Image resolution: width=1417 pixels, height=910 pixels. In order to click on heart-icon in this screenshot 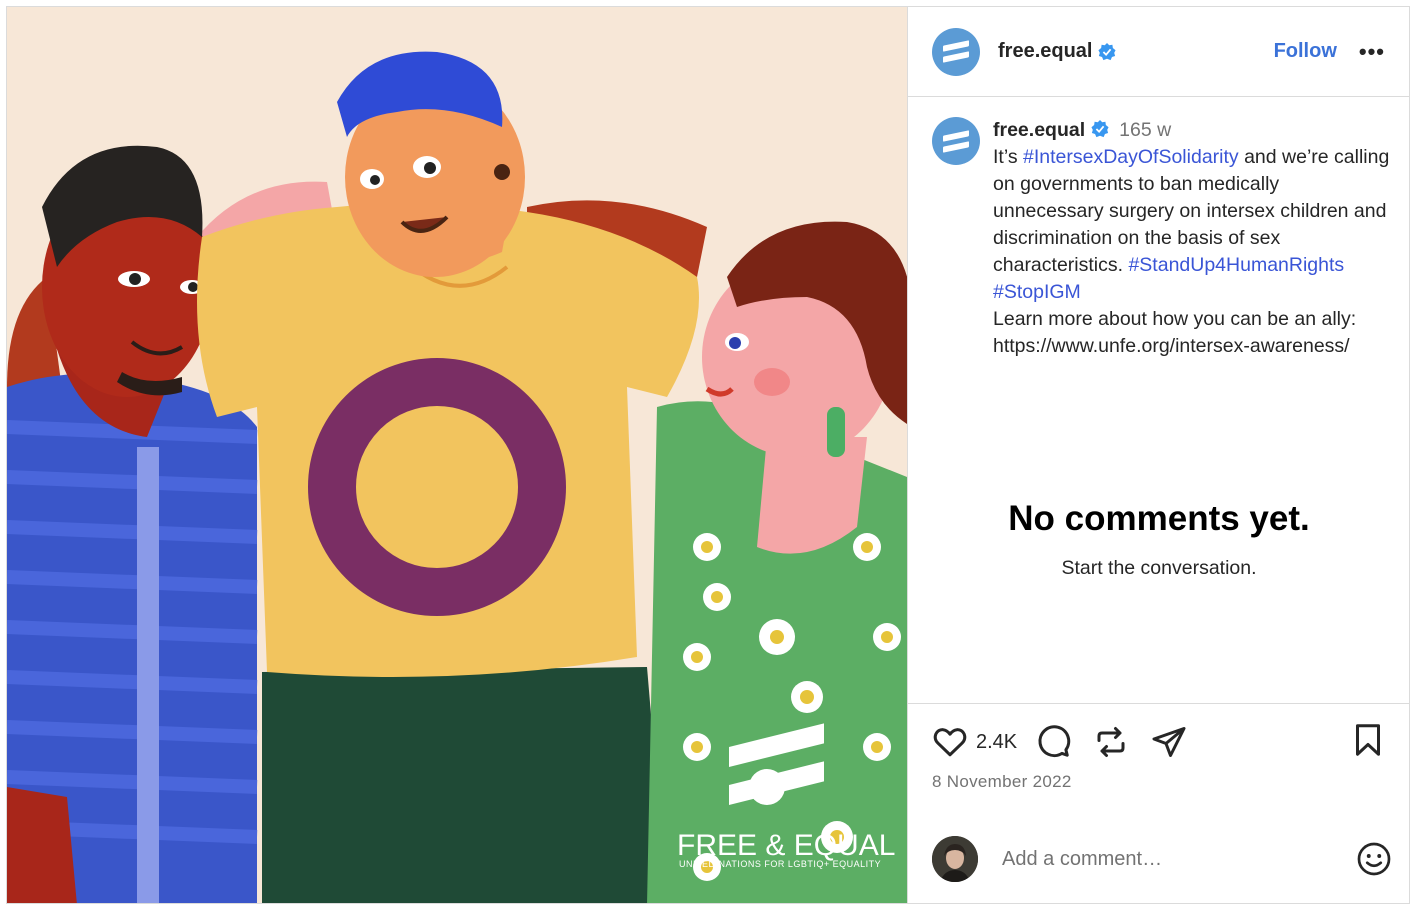, I will do `click(950, 742)`.